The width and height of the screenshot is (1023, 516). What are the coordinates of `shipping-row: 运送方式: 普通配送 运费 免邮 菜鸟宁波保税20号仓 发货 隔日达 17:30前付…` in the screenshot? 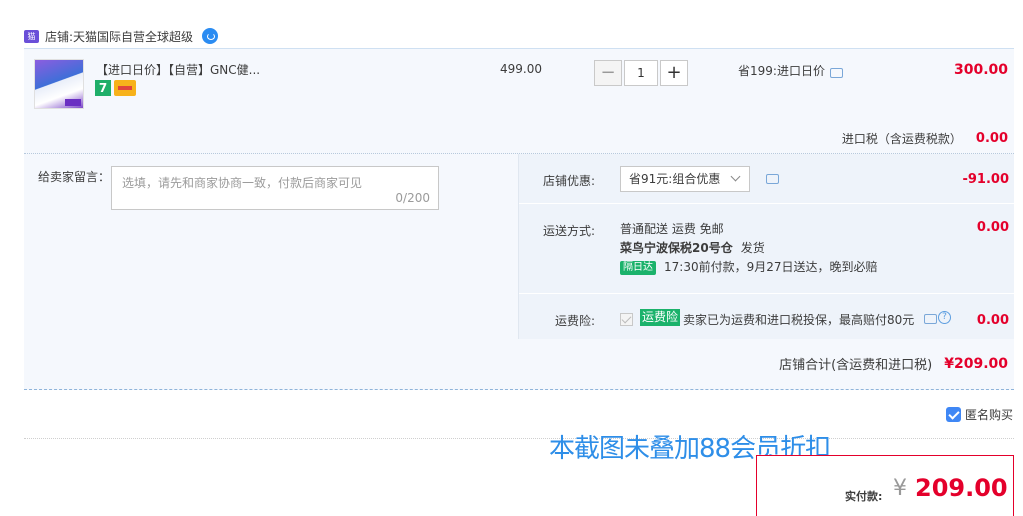 It's located at (767, 249).